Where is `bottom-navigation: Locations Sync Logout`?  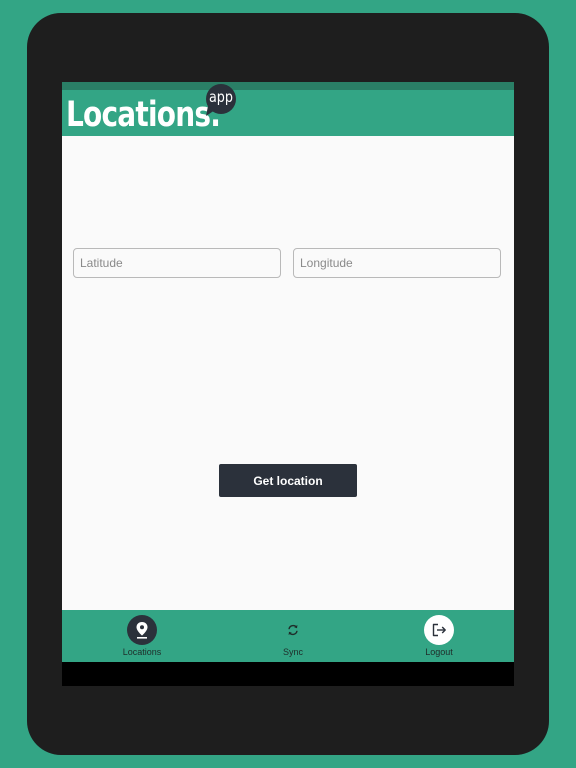
bottom-navigation: Locations Sync Logout is located at coordinates (288, 636).